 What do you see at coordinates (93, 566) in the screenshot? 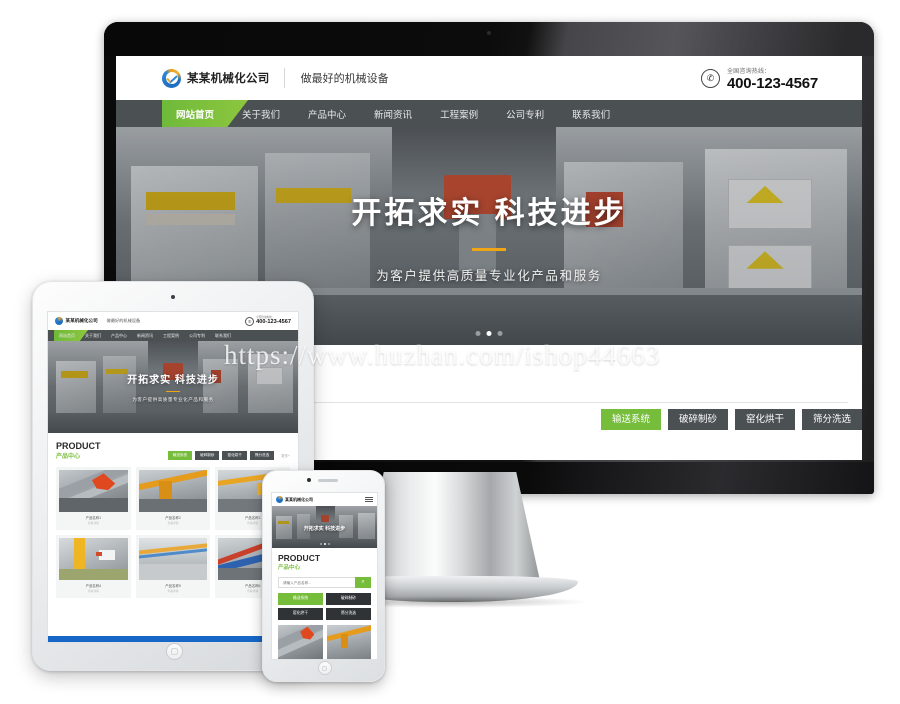
I see `product-card: 产品名称4 查看详情` at bounding box center [93, 566].